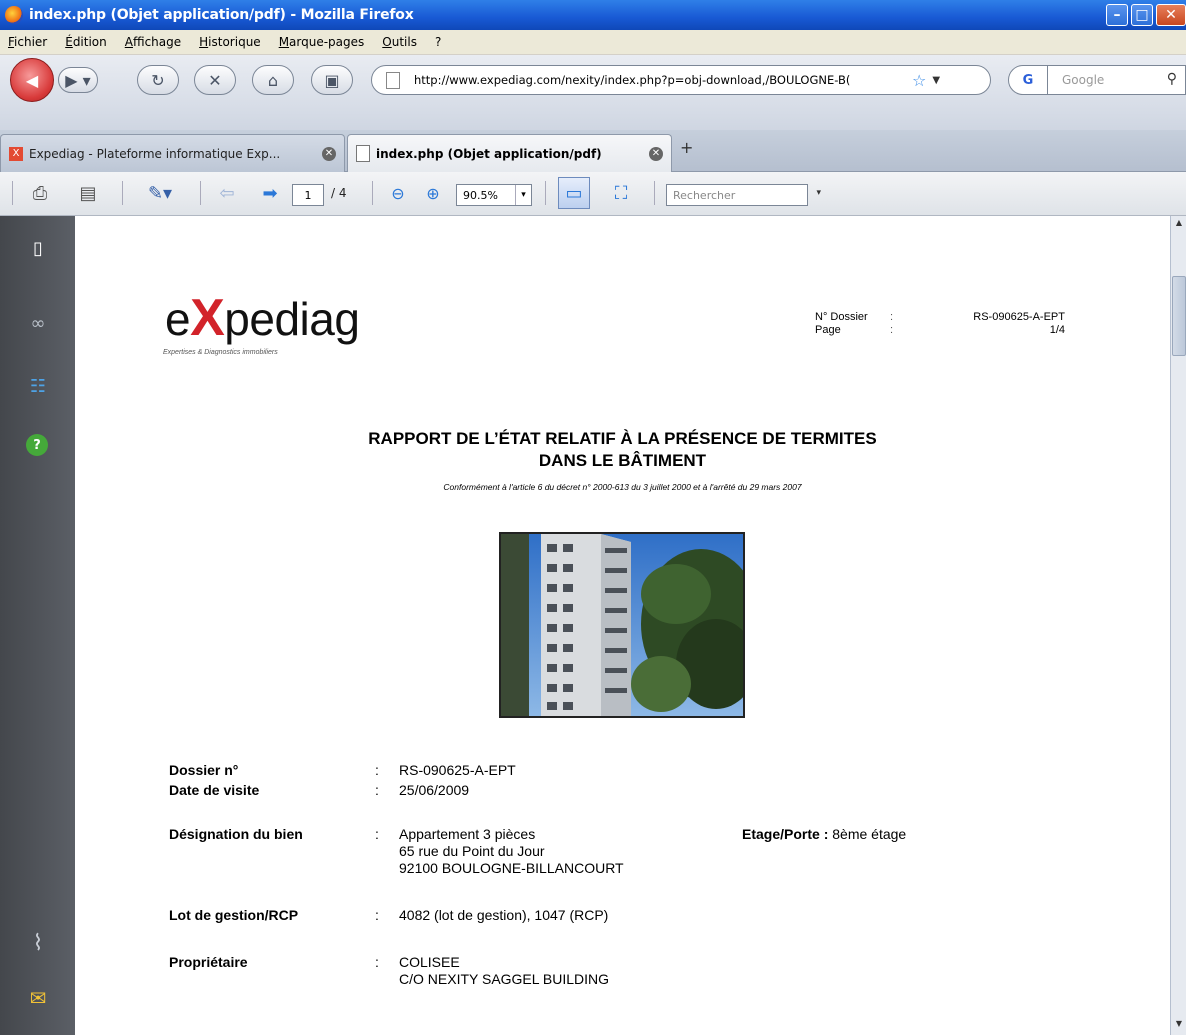 This screenshot has width=1186, height=1035. What do you see at coordinates (433, 193) in the screenshot?
I see `zoom-in-button: ⊕` at bounding box center [433, 193].